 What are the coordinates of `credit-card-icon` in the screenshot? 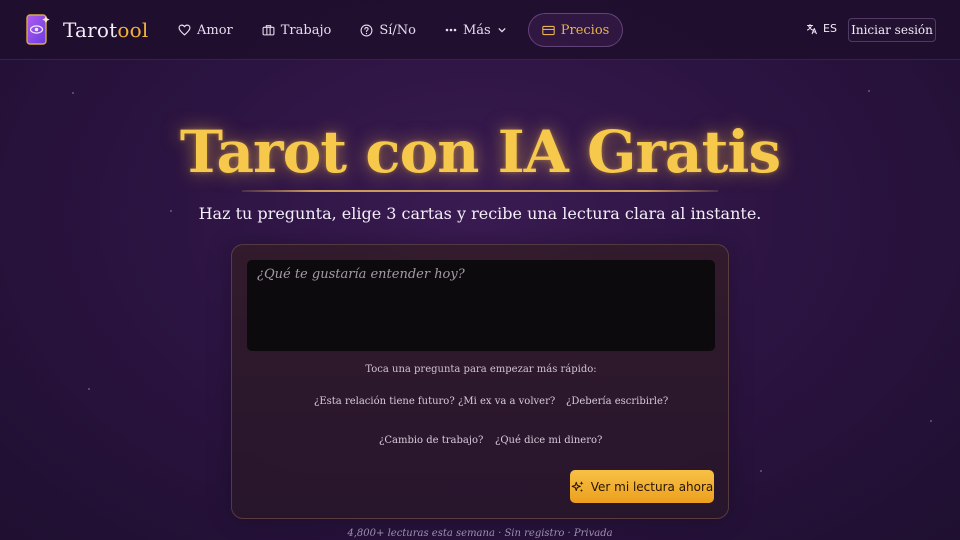 It's located at (548, 30).